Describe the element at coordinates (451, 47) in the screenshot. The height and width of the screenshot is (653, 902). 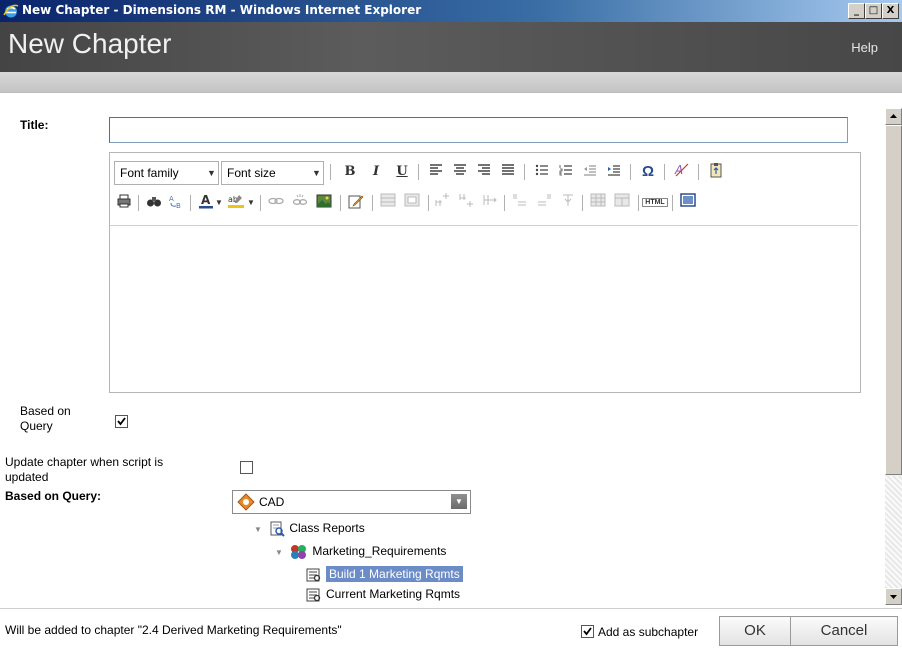
I see `page-header: New Chapter Help` at that location.